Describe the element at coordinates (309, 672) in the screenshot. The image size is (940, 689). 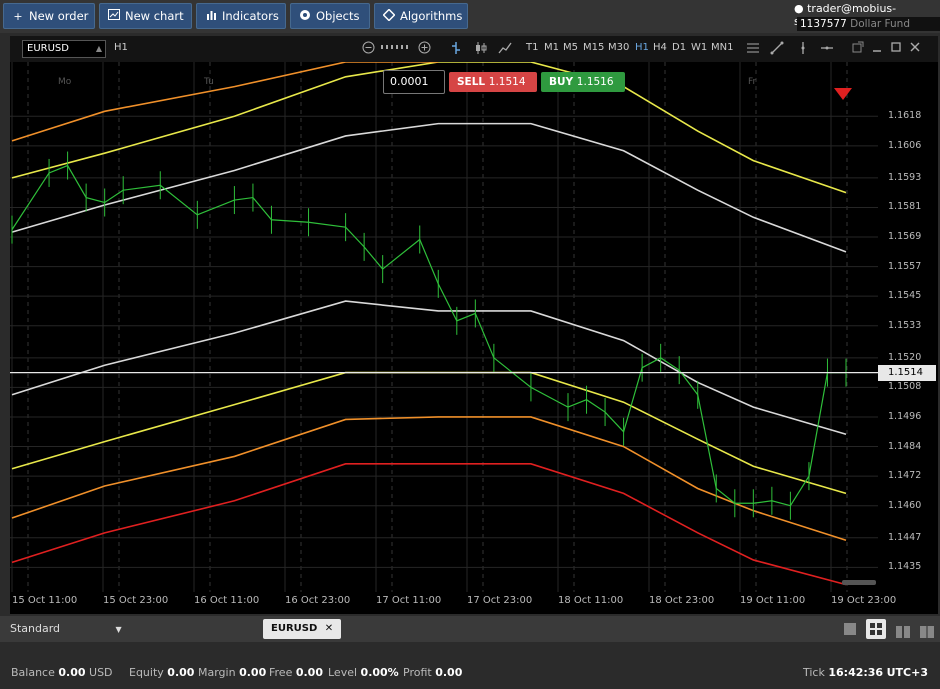
I see `free-value: 0.00` at that location.